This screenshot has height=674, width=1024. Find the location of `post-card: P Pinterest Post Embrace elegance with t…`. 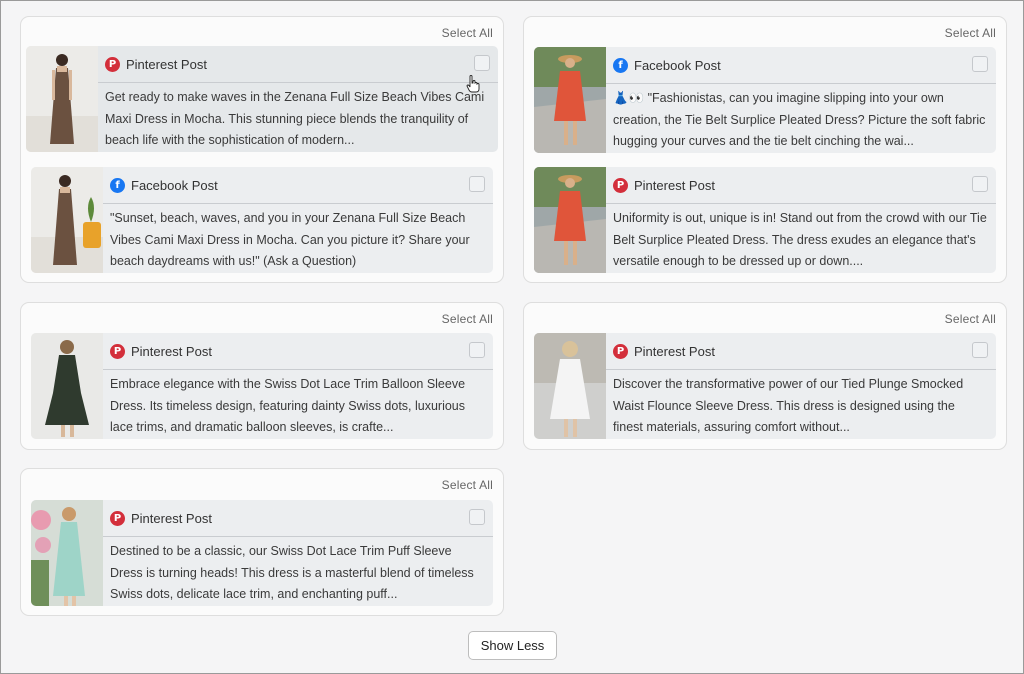

post-card: P Pinterest Post Embrace elegance with t… is located at coordinates (262, 386).